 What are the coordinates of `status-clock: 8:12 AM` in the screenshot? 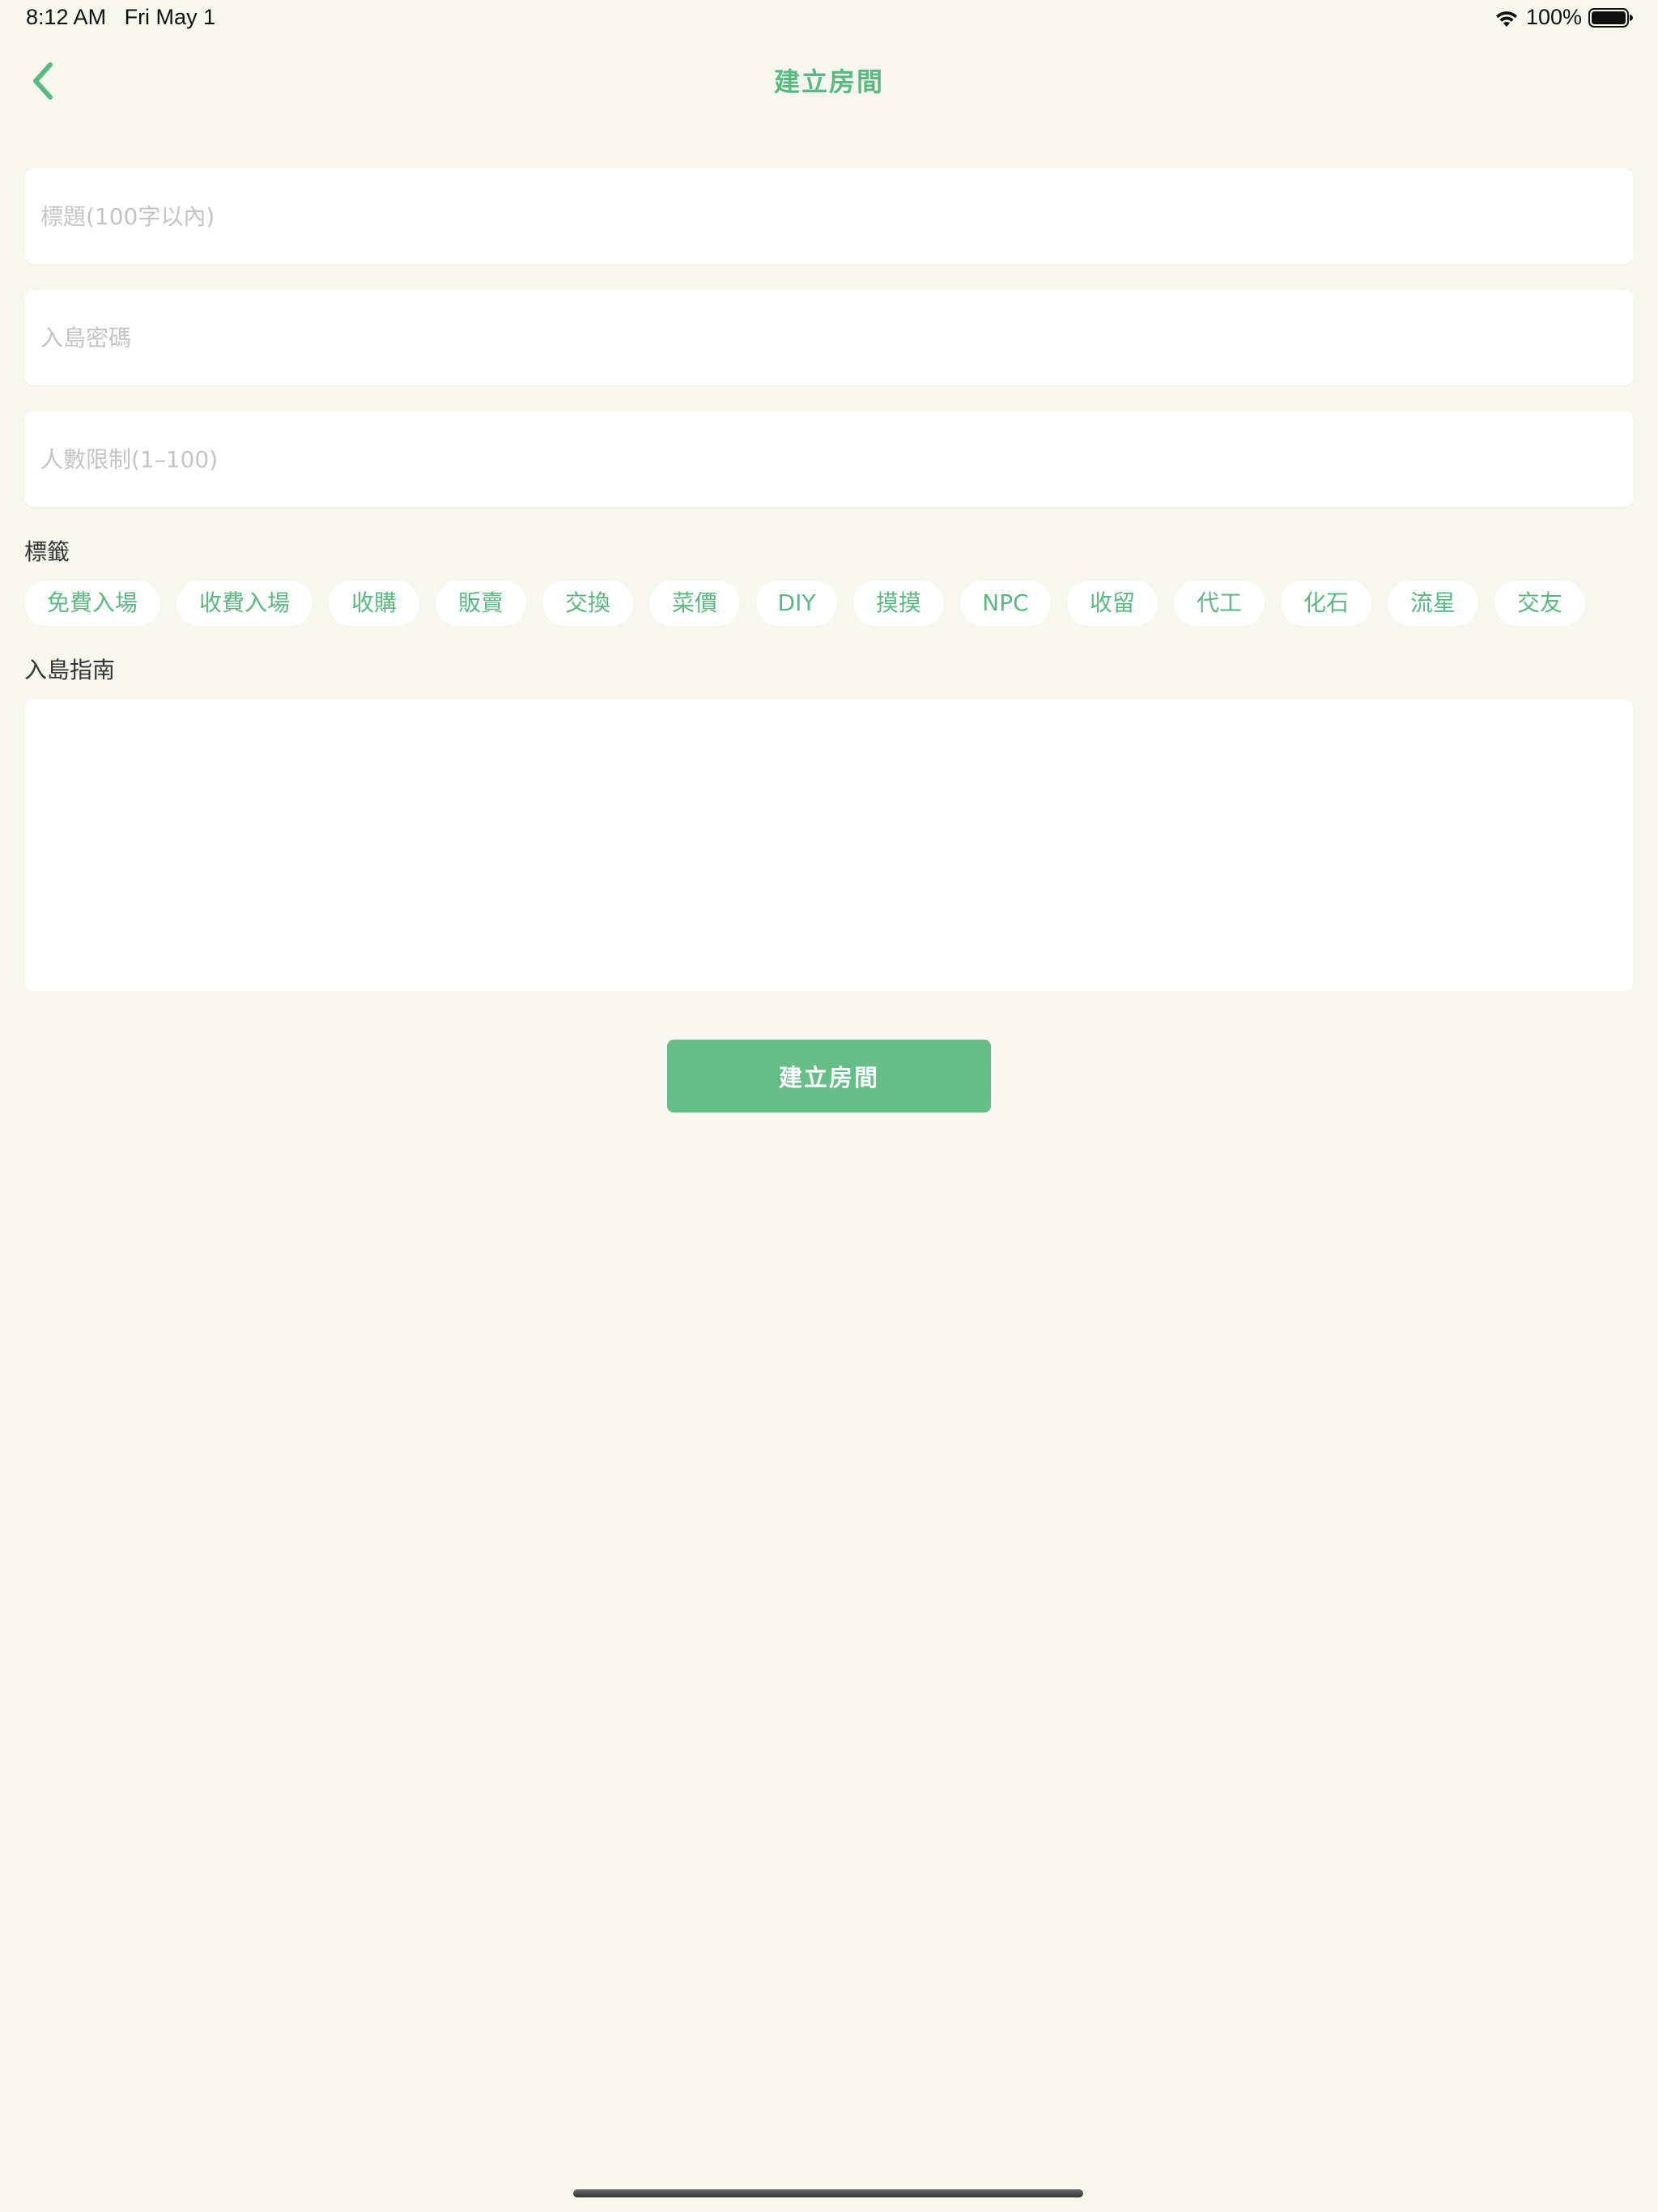 It's located at (66, 17).